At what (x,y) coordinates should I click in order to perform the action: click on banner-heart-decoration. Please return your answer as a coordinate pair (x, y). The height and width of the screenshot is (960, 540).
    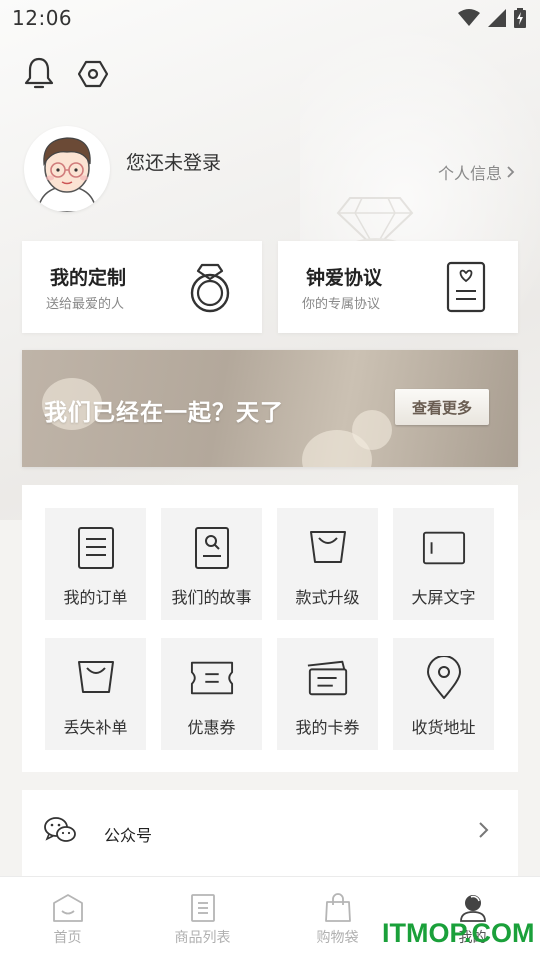
    Looking at the image, I should click on (372, 430).